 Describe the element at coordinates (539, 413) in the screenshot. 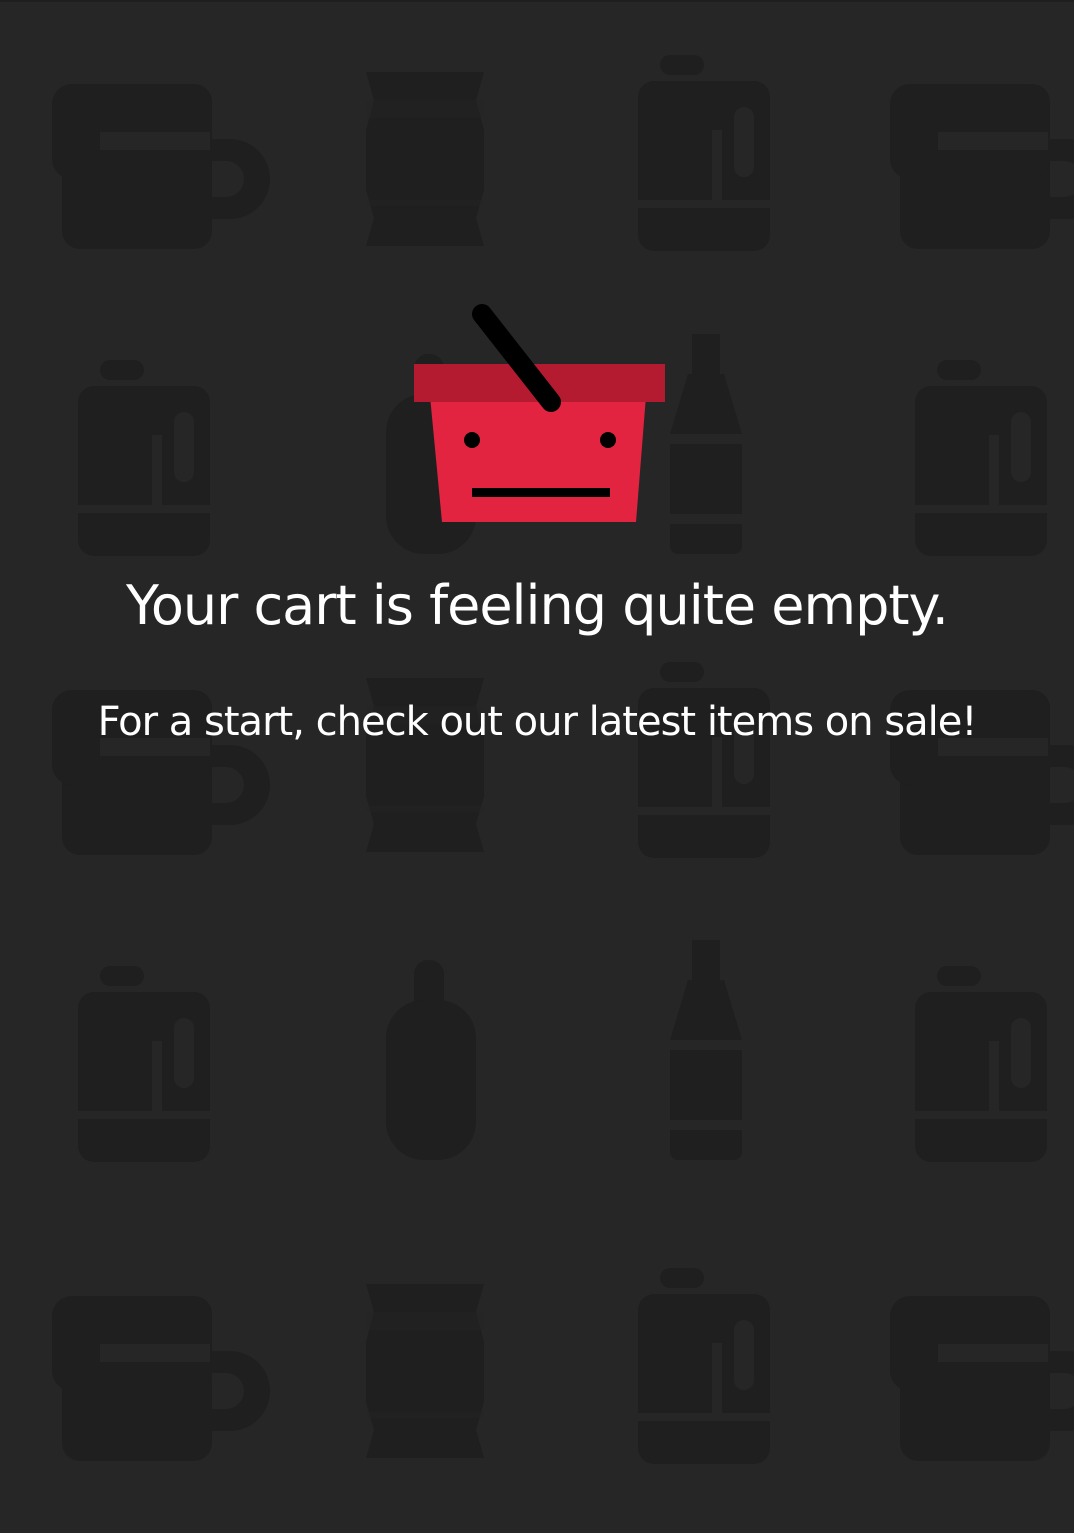

I see `sad-basket-icon` at that location.